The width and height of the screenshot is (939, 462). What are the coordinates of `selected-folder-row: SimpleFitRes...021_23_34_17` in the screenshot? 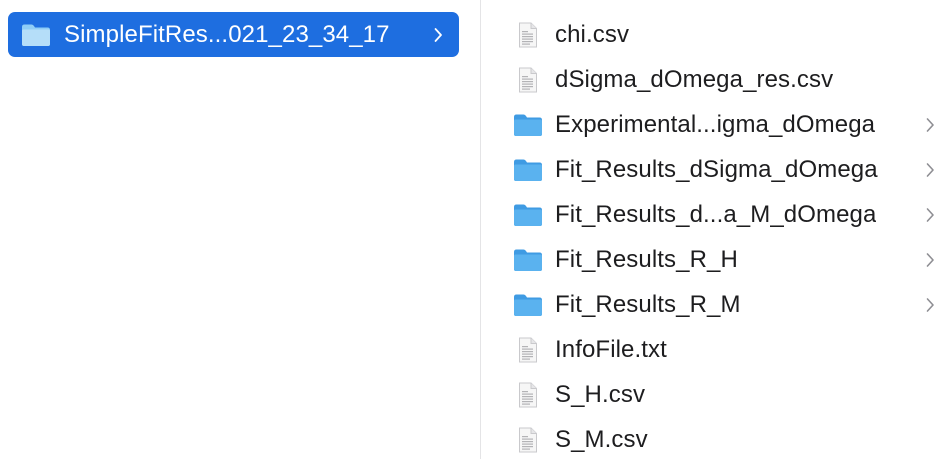 It's located at (233, 34).